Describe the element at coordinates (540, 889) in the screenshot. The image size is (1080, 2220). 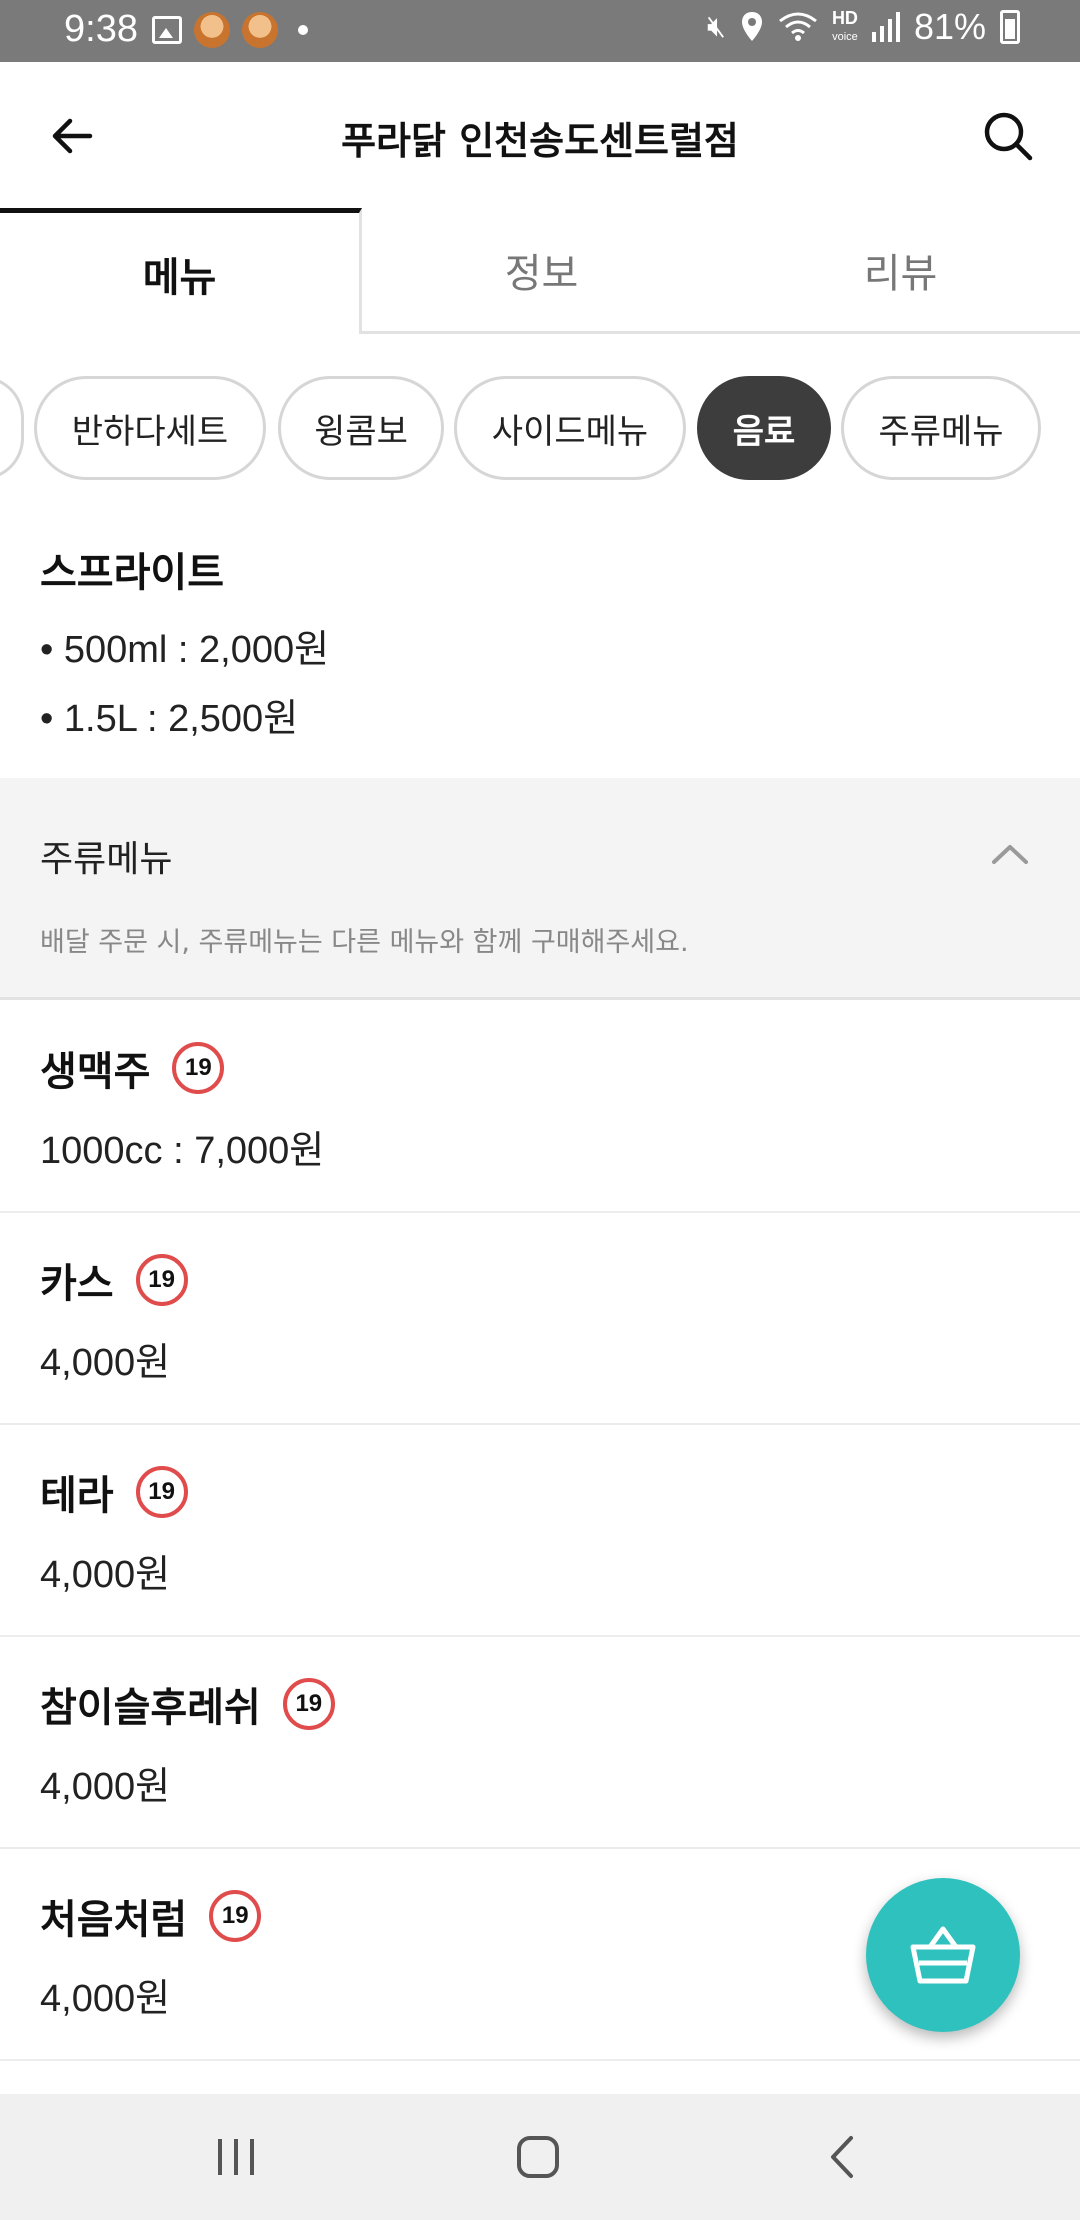
I see `section-alcohol-menu: 주류메뉴 배달 주문 시, 주류메뉴는 다른 메뉴와 함께 구매해주세요.` at that location.